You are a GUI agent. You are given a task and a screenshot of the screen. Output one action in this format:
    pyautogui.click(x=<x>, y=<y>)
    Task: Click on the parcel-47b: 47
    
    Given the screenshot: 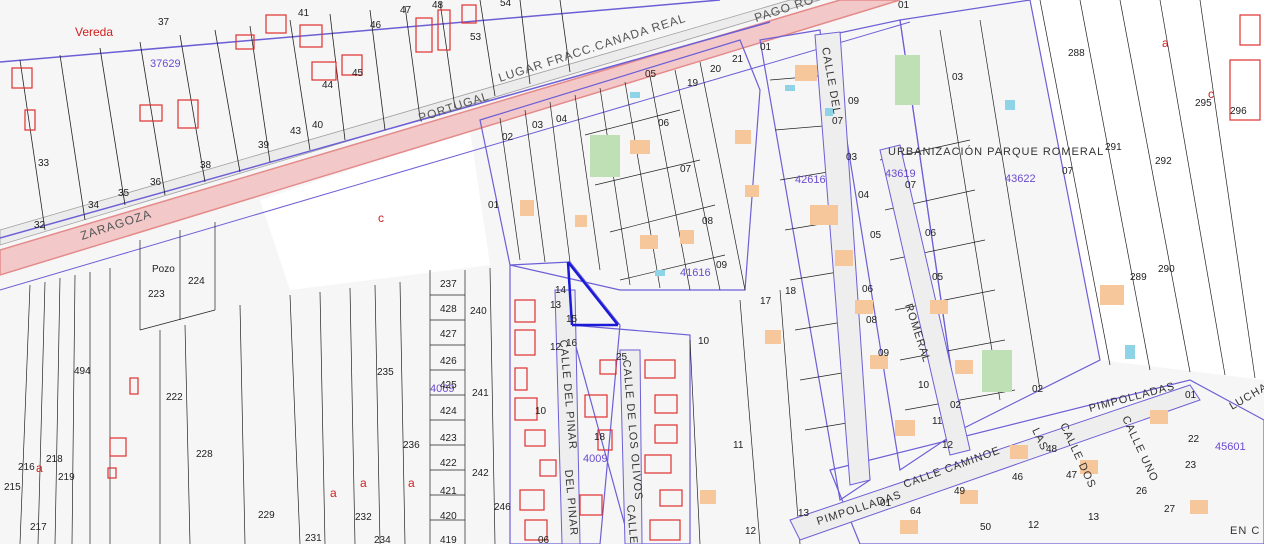 What is the action you would take?
    pyautogui.click(x=1072, y=475)
    